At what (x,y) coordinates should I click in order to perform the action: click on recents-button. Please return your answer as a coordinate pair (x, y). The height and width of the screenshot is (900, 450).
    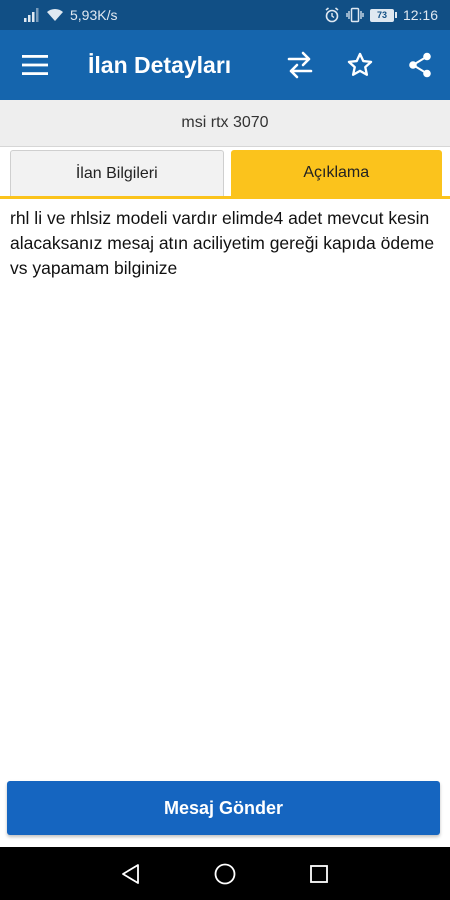
    Looking at the image, I should click on (319, 874).